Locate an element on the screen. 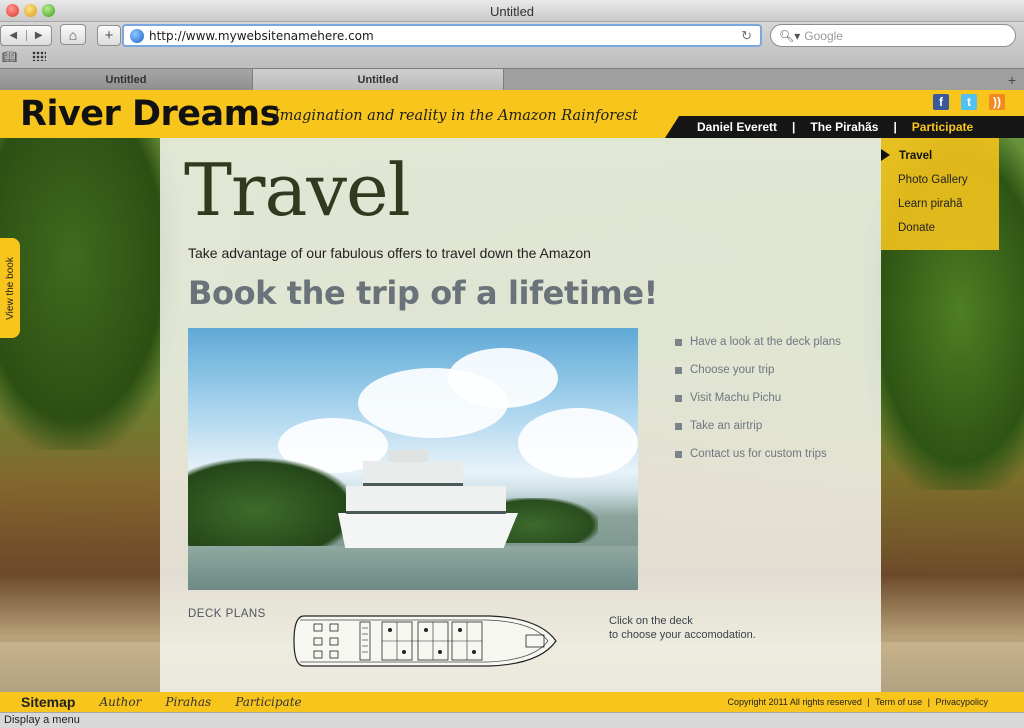 This screenshot has width=1024, height=728. search-box: 🔍︎▾ is located at coordinates (893, 35).